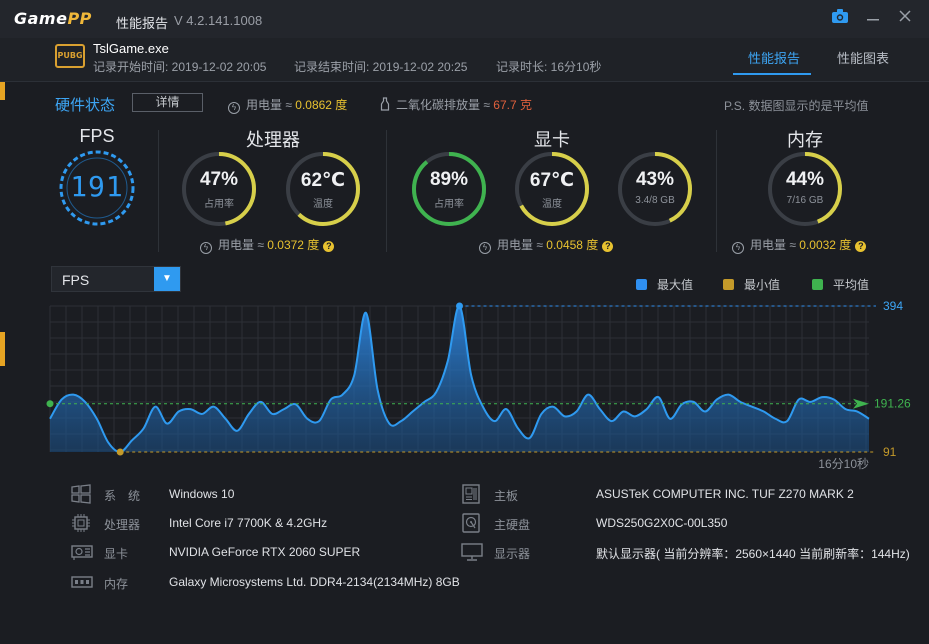 Image resolution: width=929 pixels, height=644 pixels. I want to click on avg-label: 191.26, so click(892, 404).